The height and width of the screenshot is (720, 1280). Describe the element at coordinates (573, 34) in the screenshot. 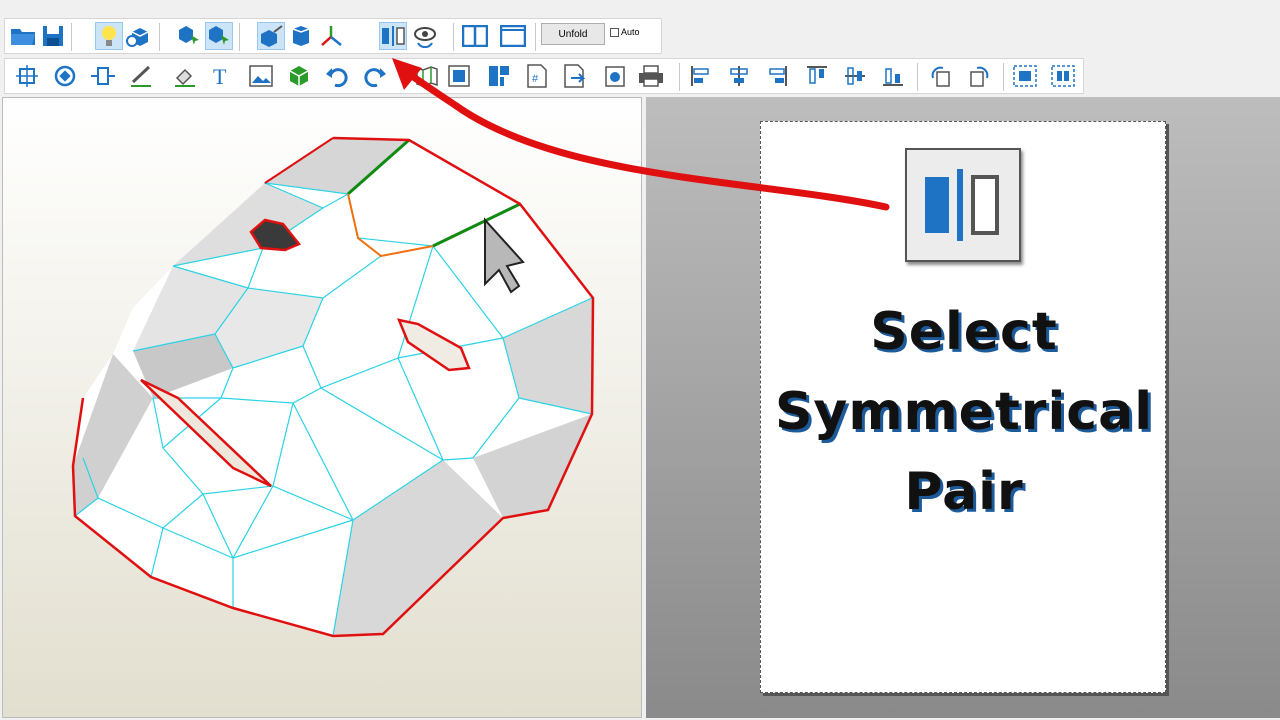

I see `unfold-button: Unfold` at that location.